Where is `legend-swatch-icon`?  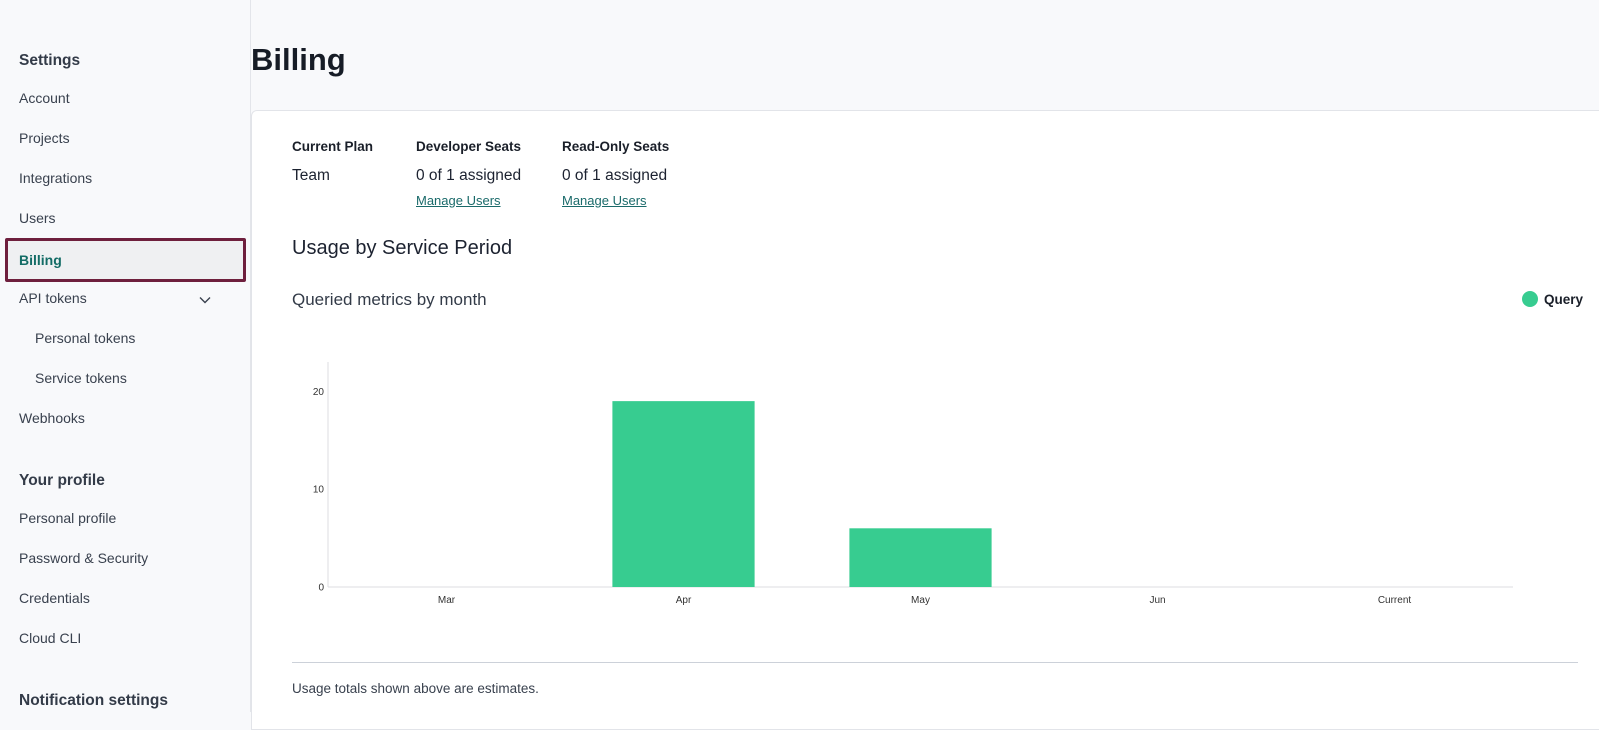 legend-swatch-icon is located at coordinates (1530, 299).